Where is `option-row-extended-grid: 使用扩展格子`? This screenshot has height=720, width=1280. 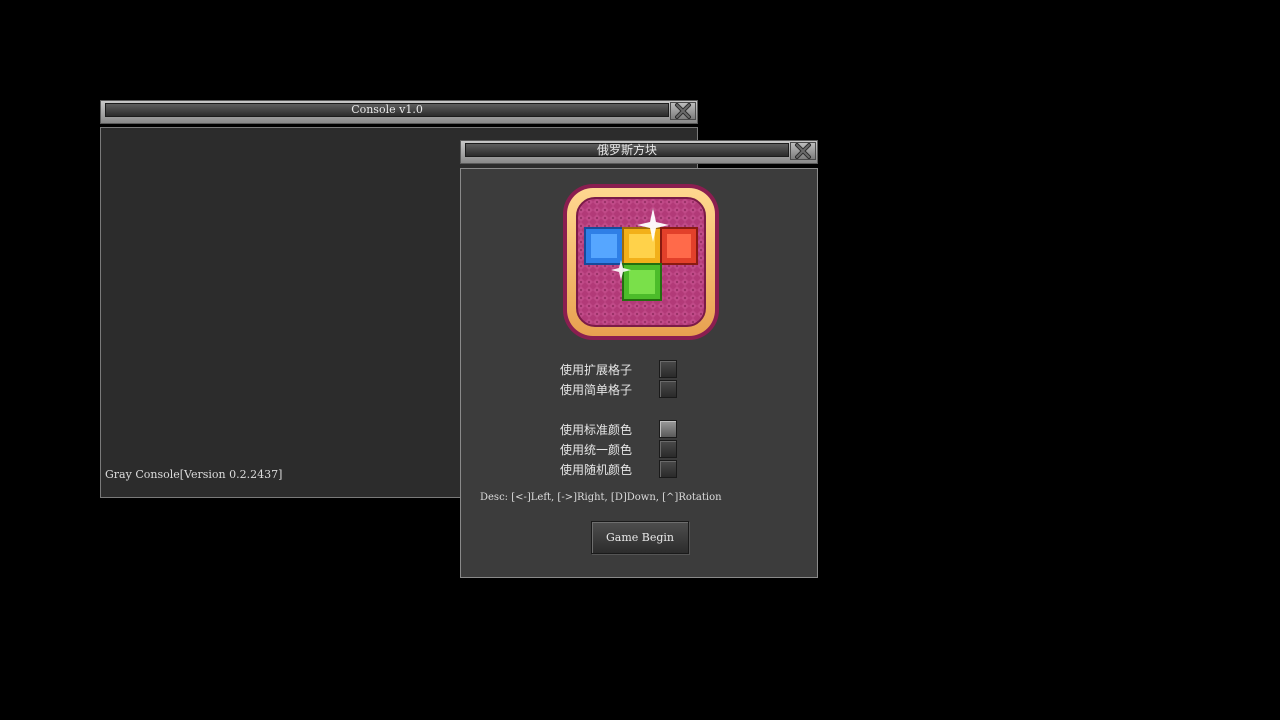
option-row-extended-grid: 使用扩展格子 is located at coordinates (620, 370).